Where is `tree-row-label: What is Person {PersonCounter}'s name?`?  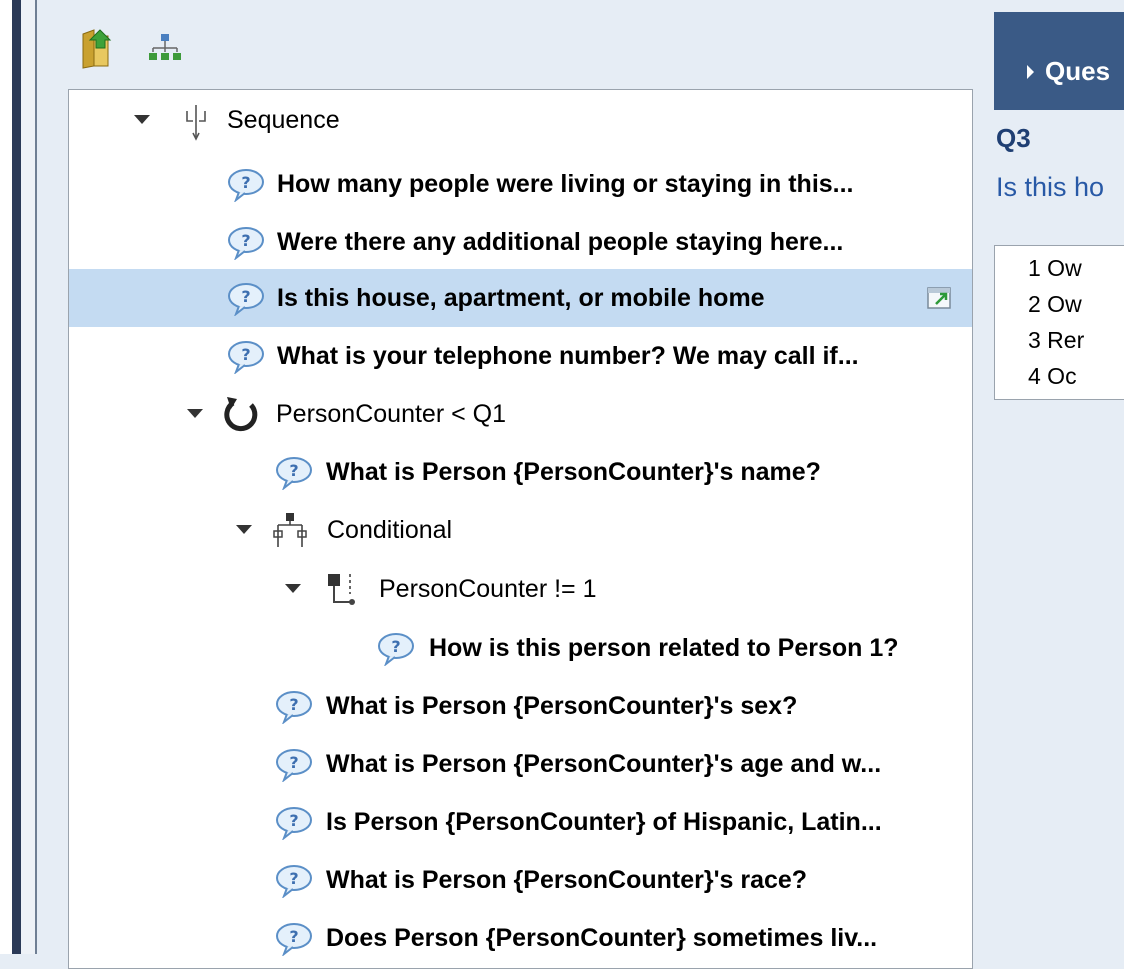 tree-row-label: What is Person {PersonCounter}'s name? is located at coordinates (573, 472).